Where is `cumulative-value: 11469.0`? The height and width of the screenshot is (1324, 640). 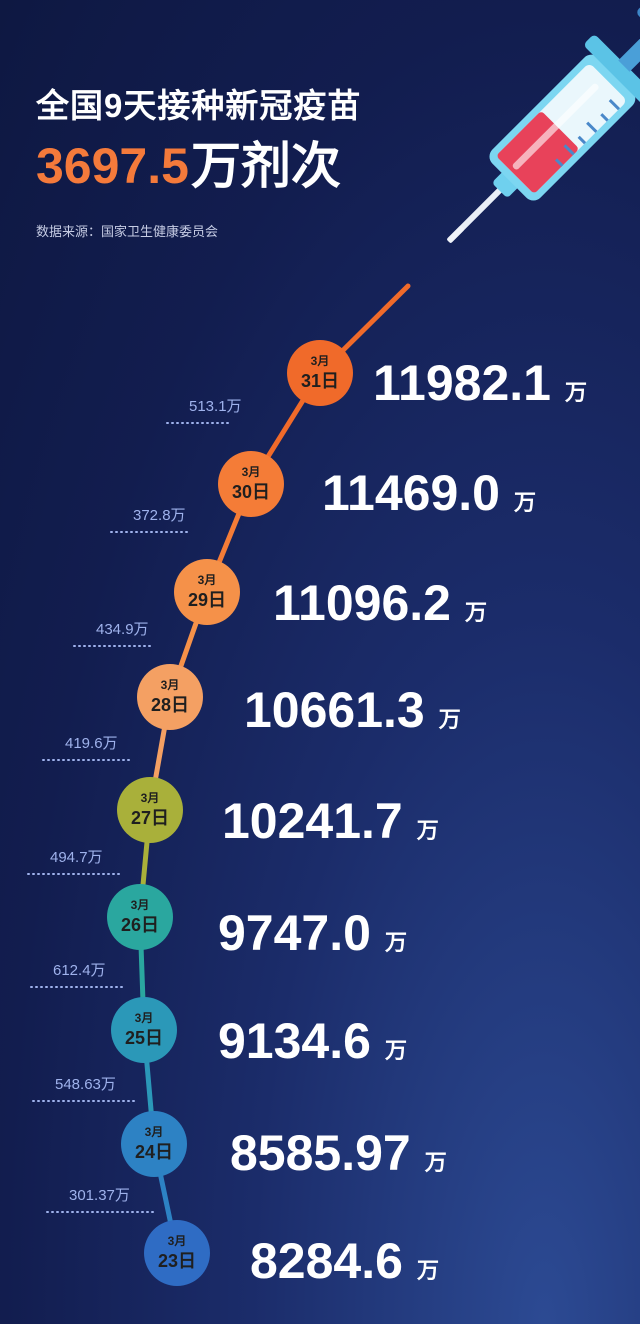
cumulative-value: 11469.0 is located at coordinates (411, 493).